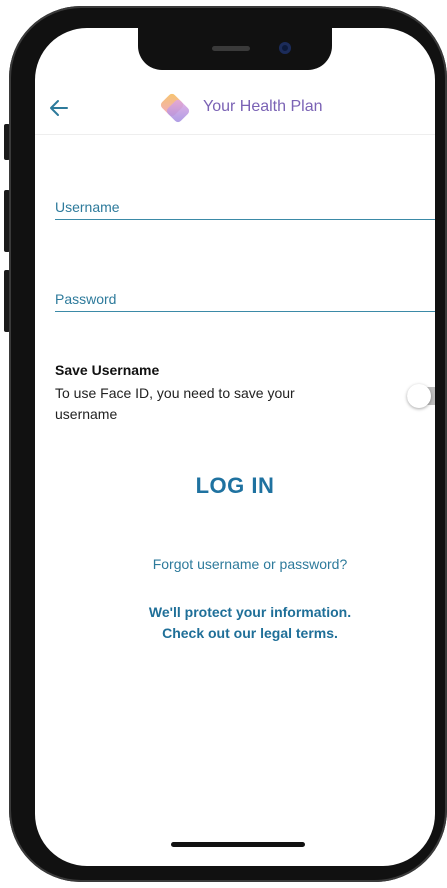  Describe the element at coordinates (263, 106) in the screenshot. I see `app-title: Your Health Plan` at that location.